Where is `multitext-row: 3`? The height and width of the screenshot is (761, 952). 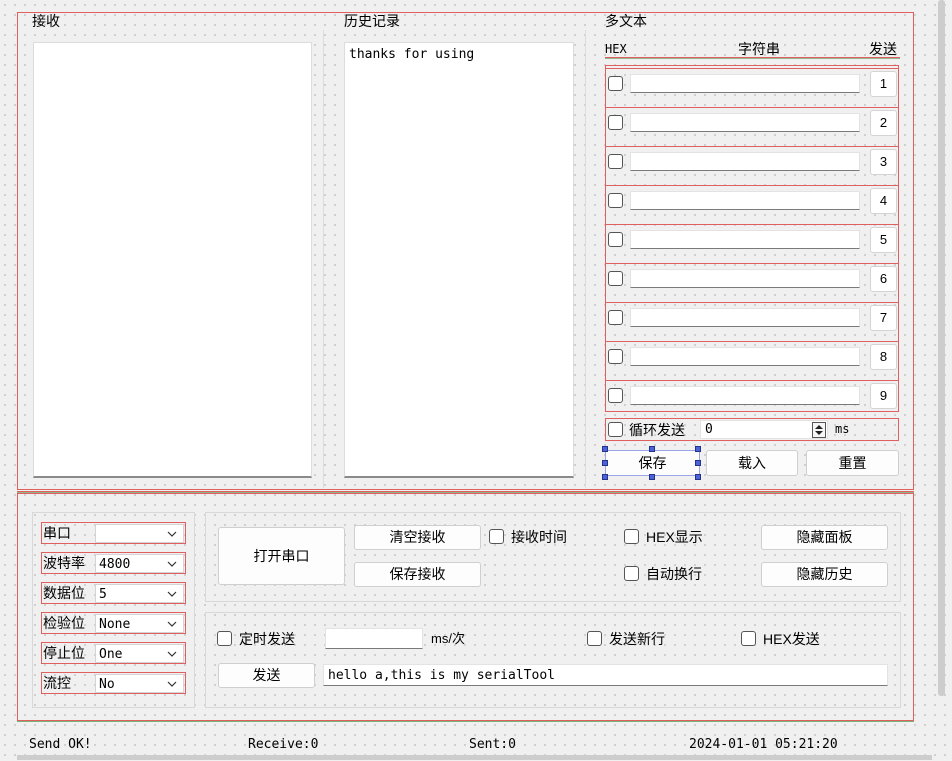 multitext-row: 3 is located at coordinates (752, 161).